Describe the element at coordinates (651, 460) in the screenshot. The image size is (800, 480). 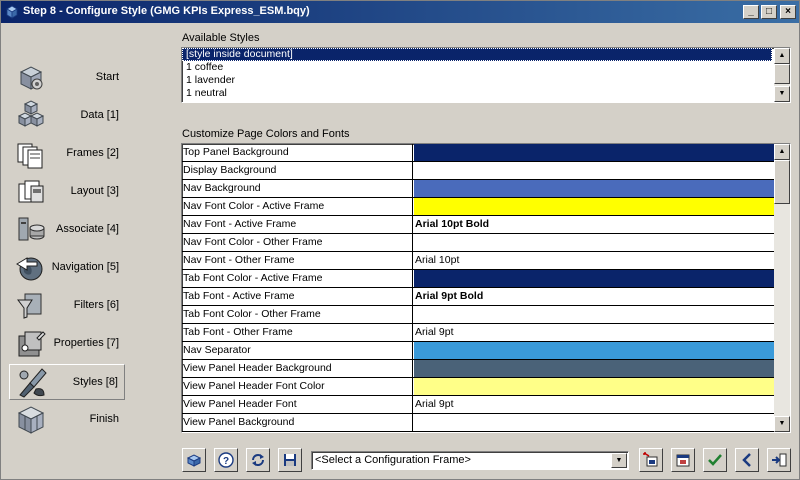
I see `apply-frame-button` at that location.